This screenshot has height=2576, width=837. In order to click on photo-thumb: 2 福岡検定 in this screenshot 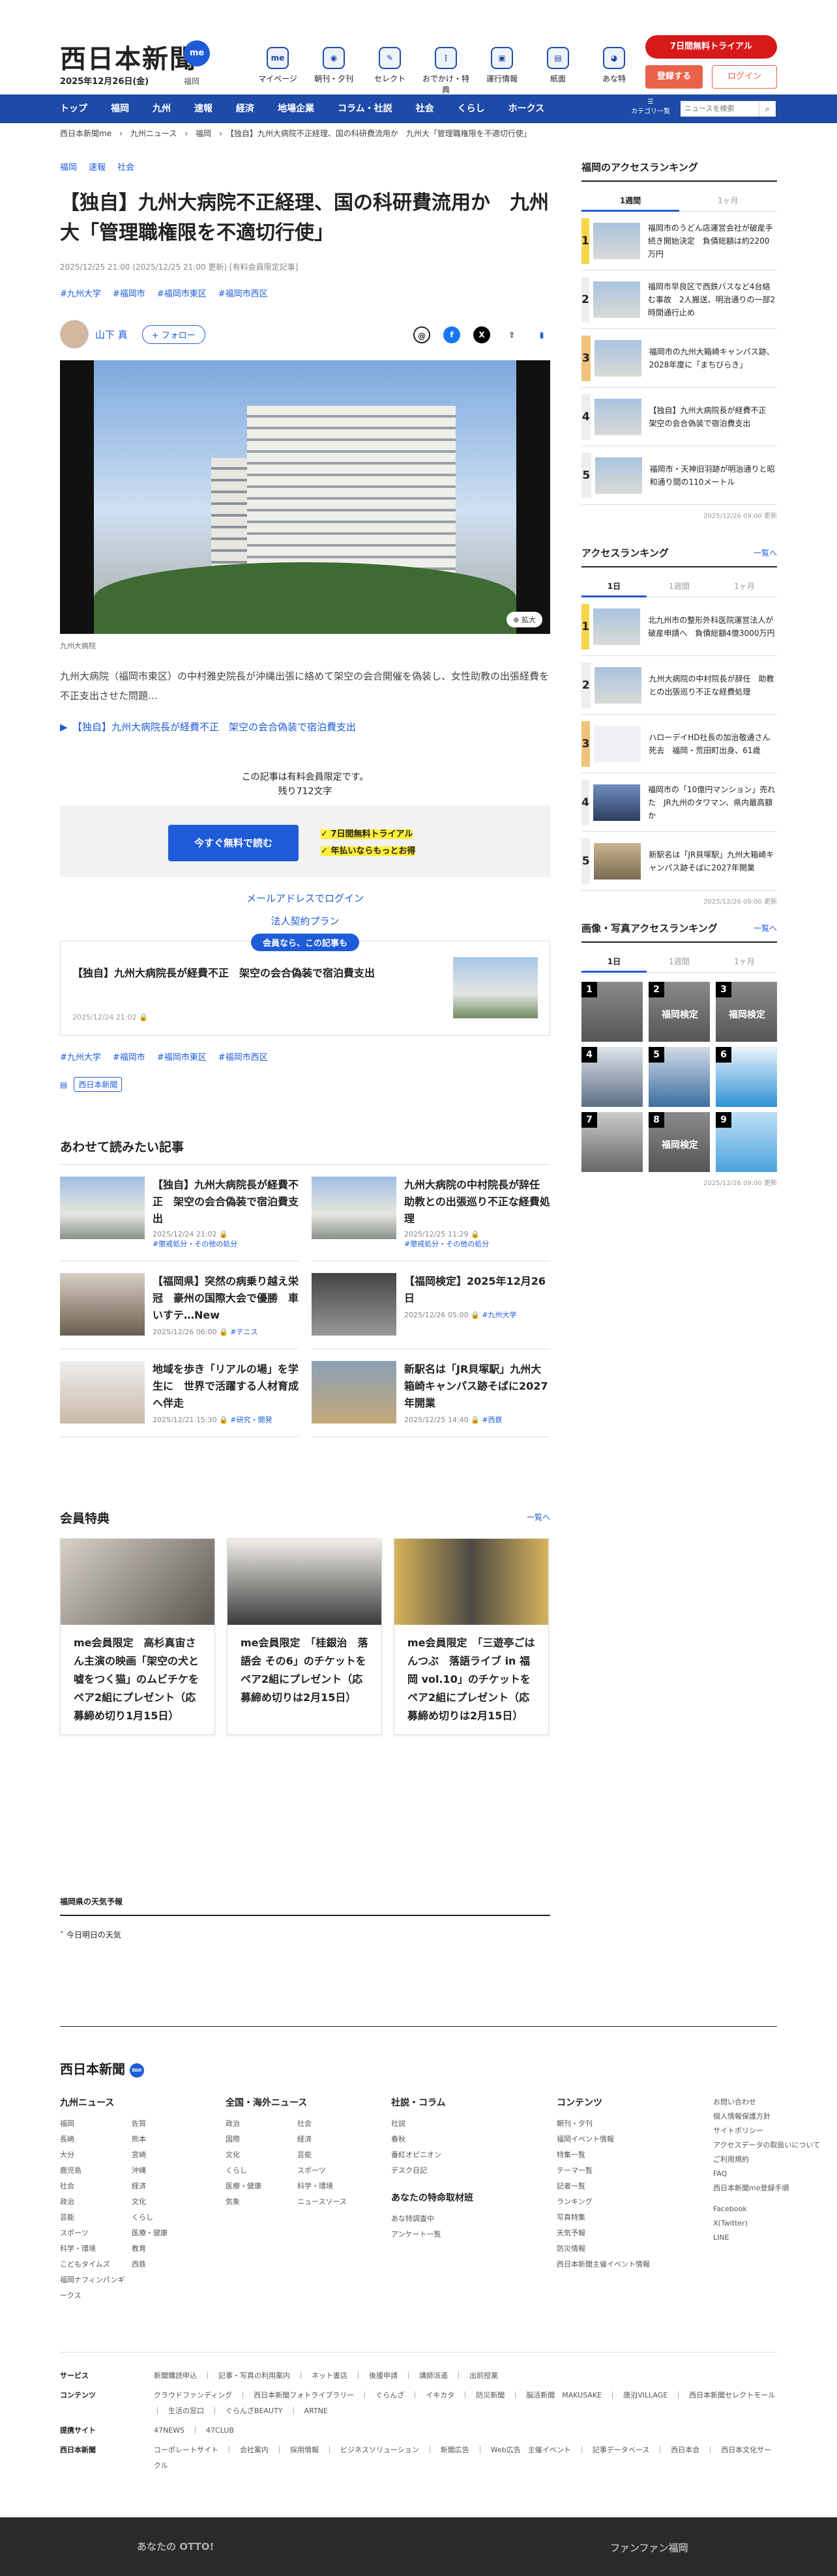, I will do `click(680, 1012)`.